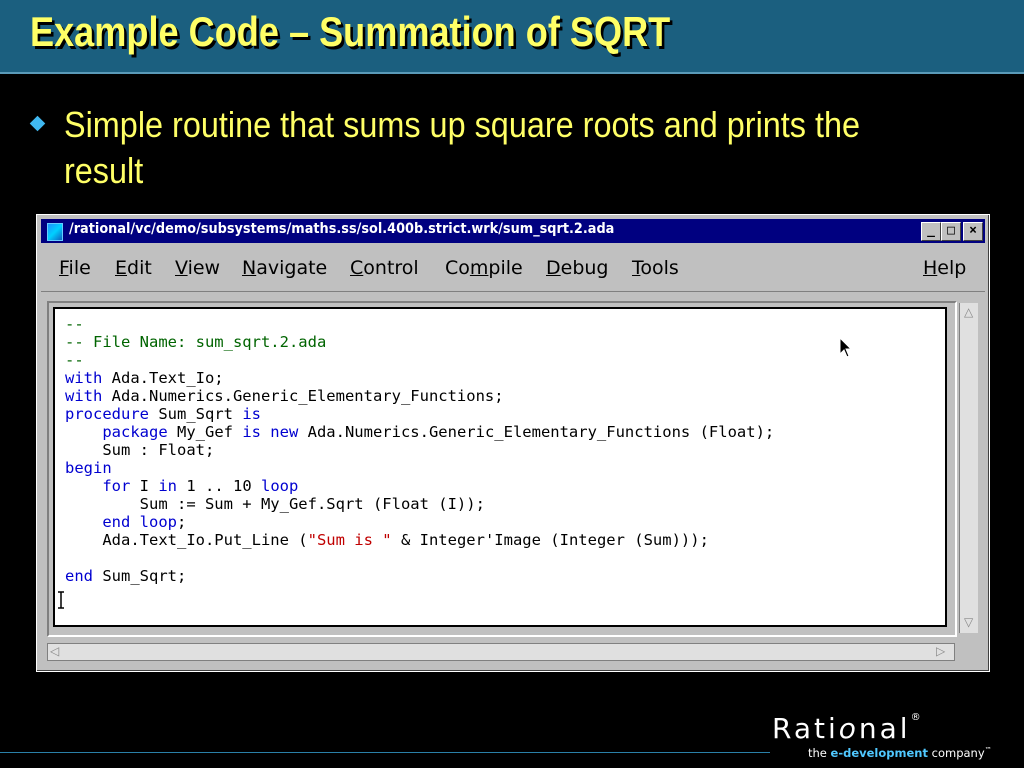 Image resolution: width=1024 pixels, height=768 pixels. I want to click on menu-compile: Compile, so click(484, 268).